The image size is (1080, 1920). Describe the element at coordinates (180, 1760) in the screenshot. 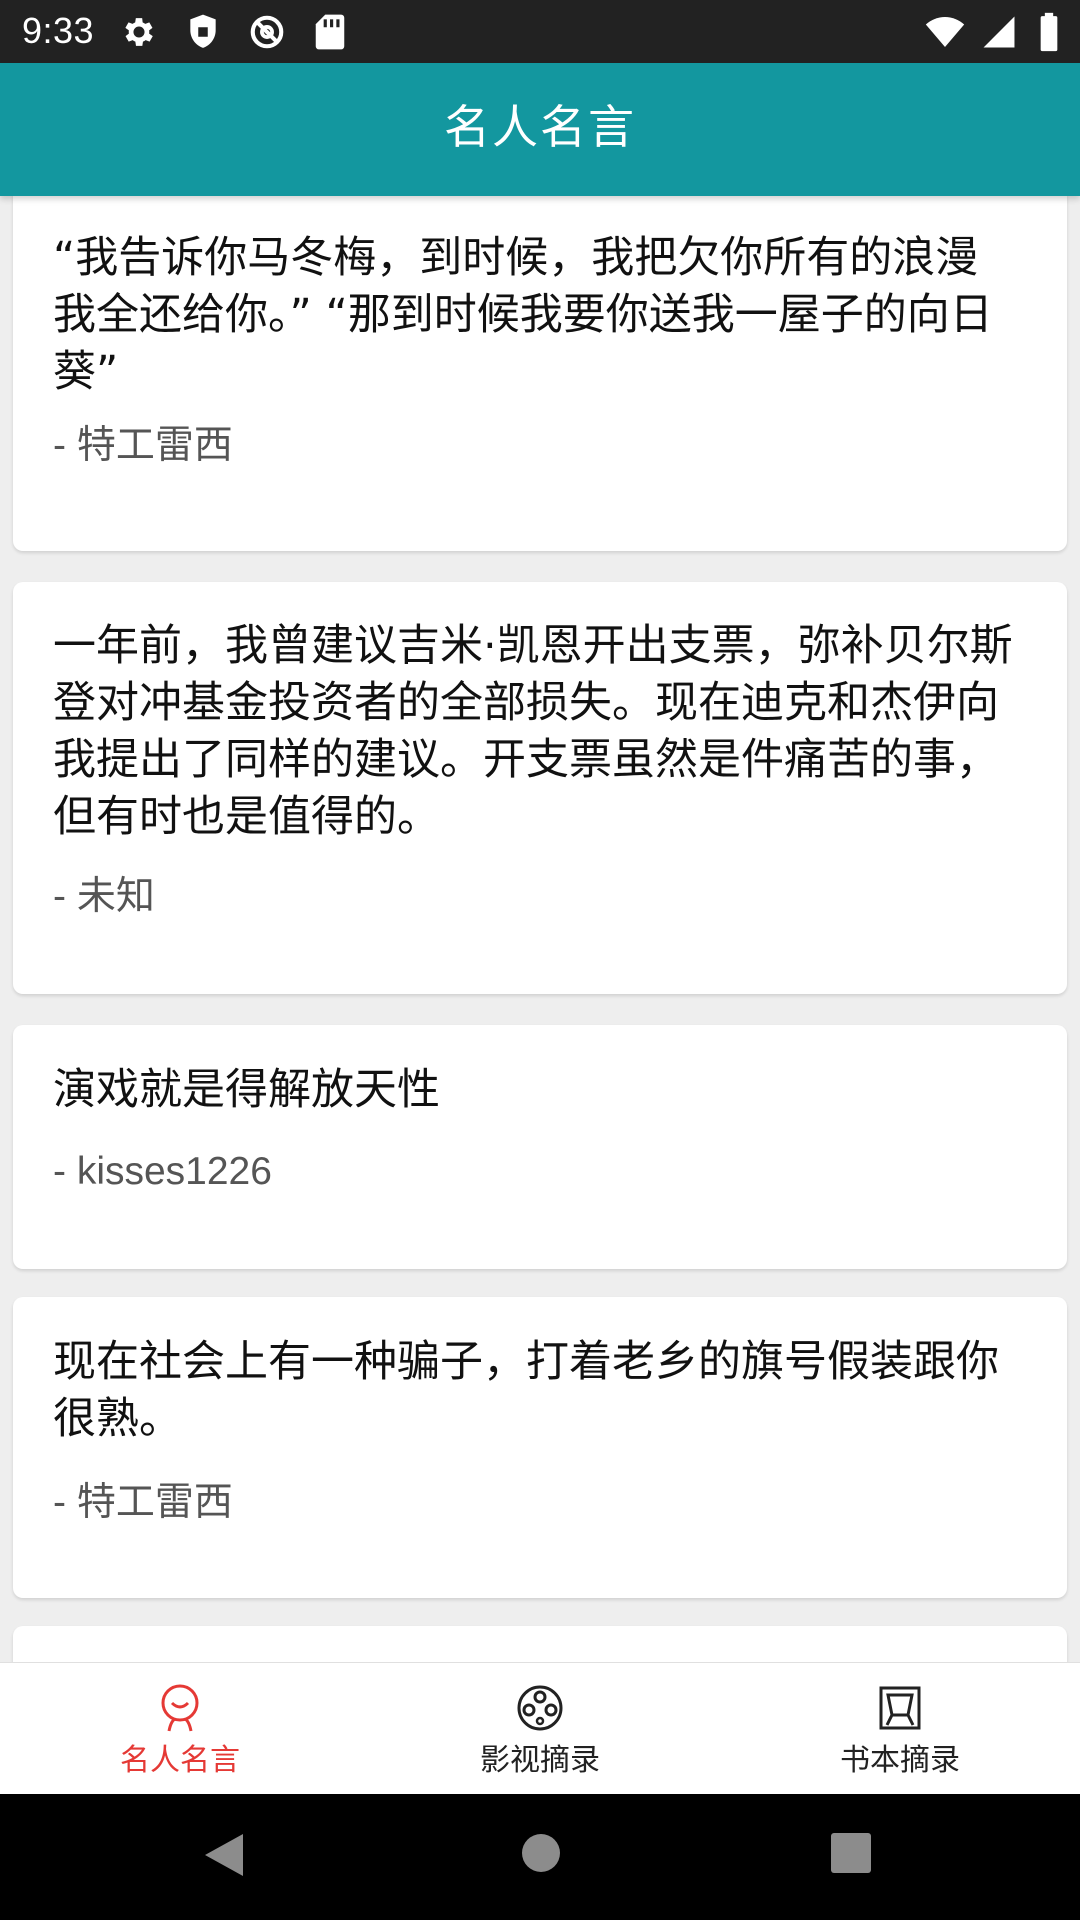

I see `tab-label: 名人名言` at that location.